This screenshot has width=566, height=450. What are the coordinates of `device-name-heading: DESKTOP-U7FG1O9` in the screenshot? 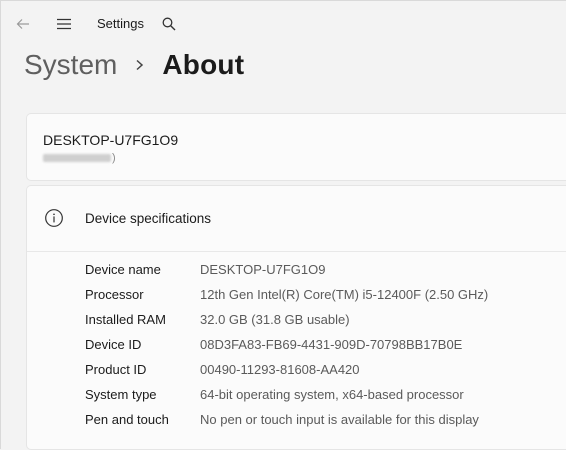 It's located at (111, 140).